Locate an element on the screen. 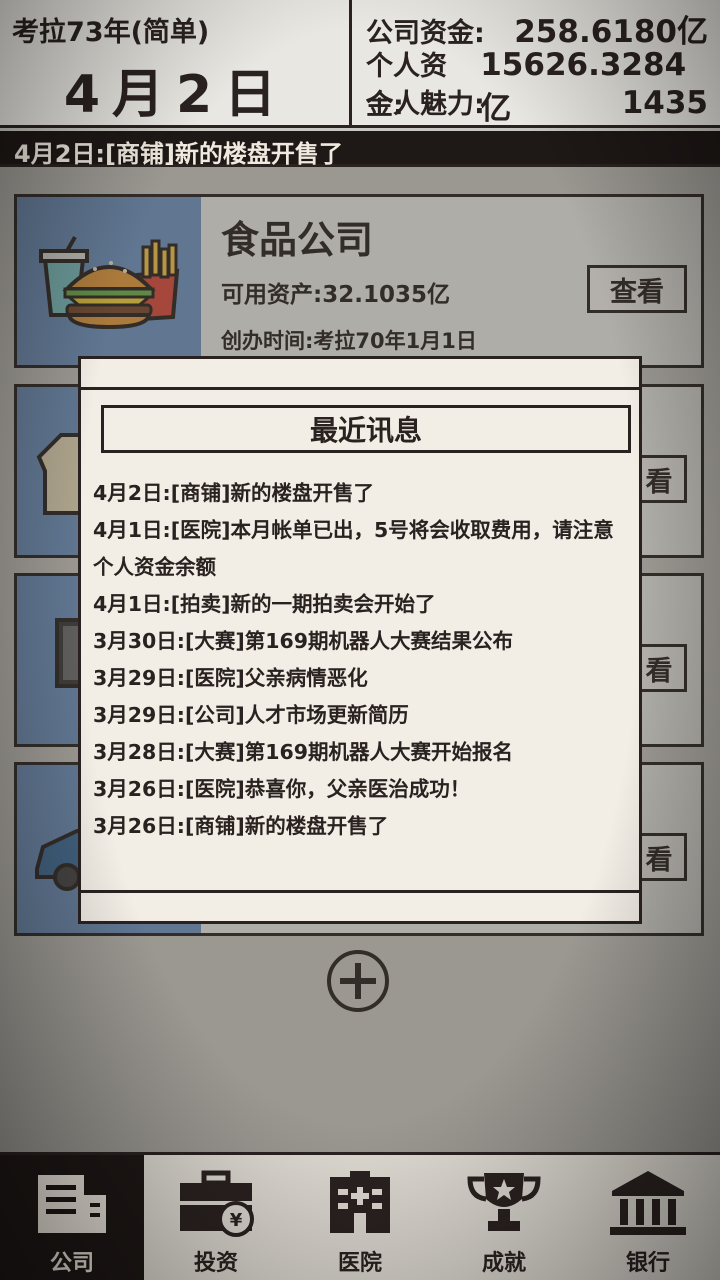 This screenshot has width=720, height=1280. bank-icon is located at coordinates (648, 1203).